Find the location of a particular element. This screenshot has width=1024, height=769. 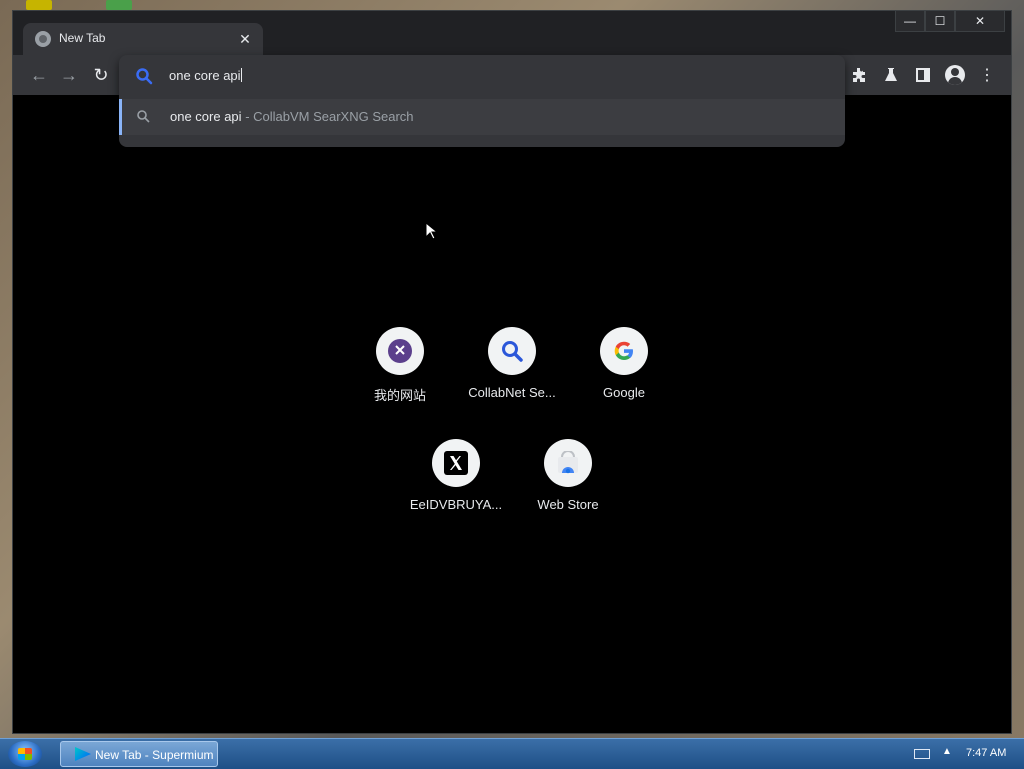

suggestion-item: one core api - CollabVM SearXNG Search is located at coordinates (482, 117).